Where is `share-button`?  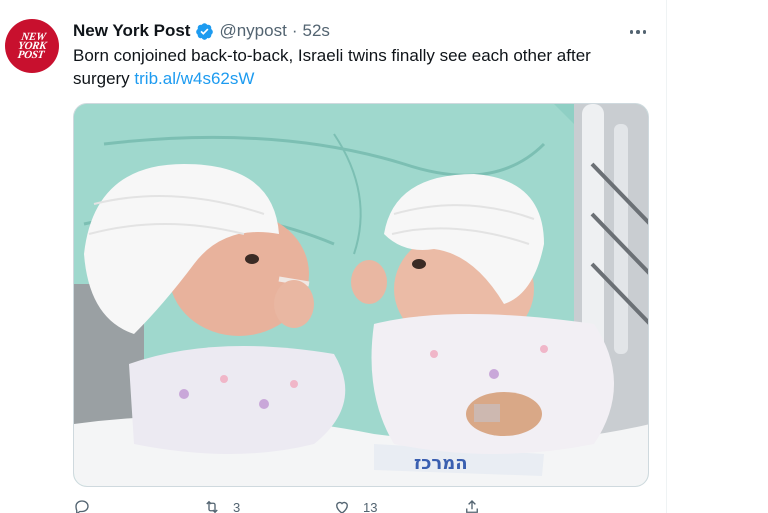 share-button is located at coordinates (528, 505).